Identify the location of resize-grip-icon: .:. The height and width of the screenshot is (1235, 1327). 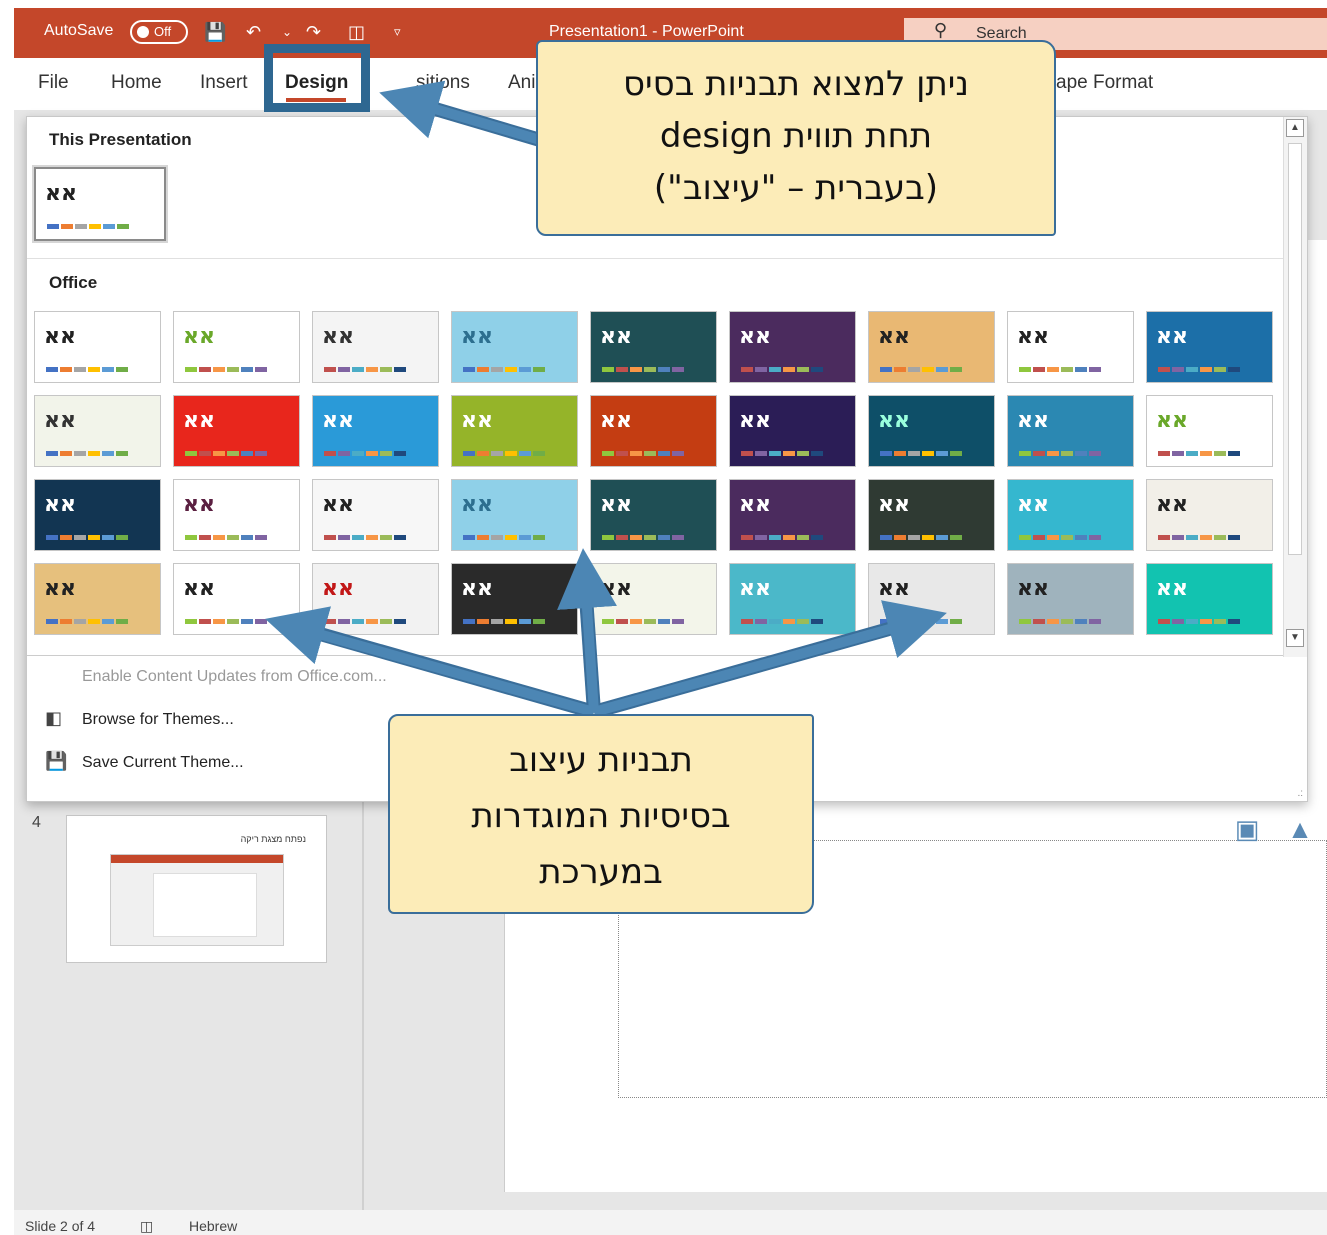
(1300, 793).